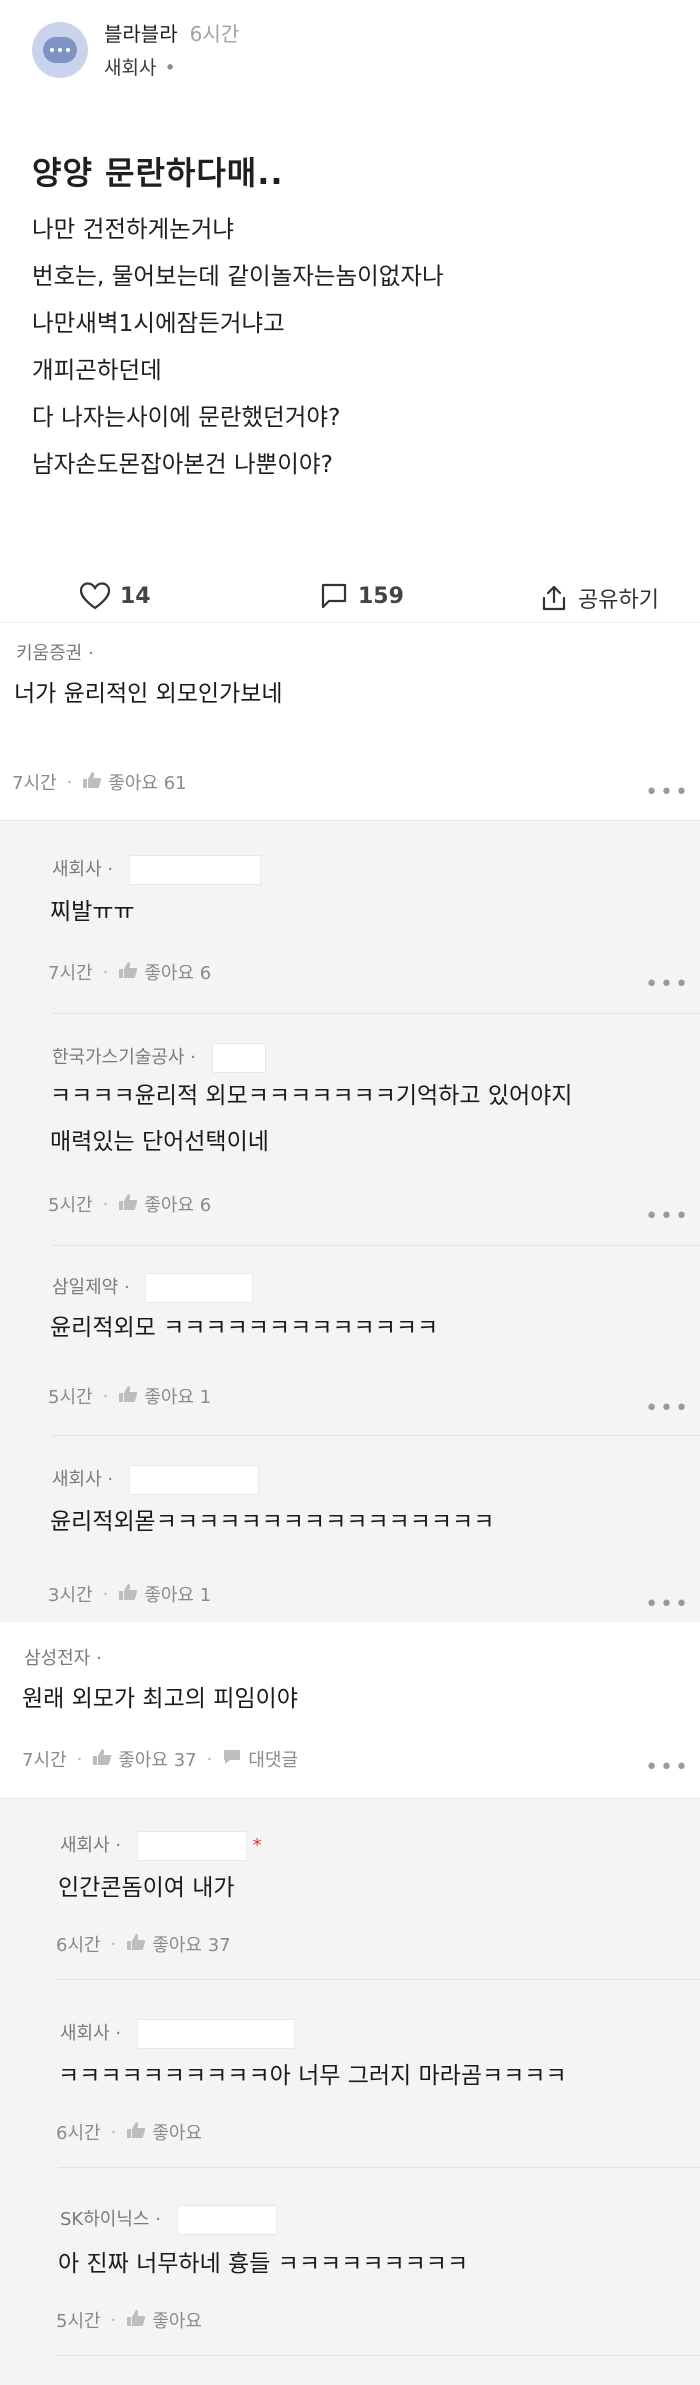 Image resolution: width=700 pixels, height=2385 pixels. I want to click on author-name: 블라블라, so click(141, 34).